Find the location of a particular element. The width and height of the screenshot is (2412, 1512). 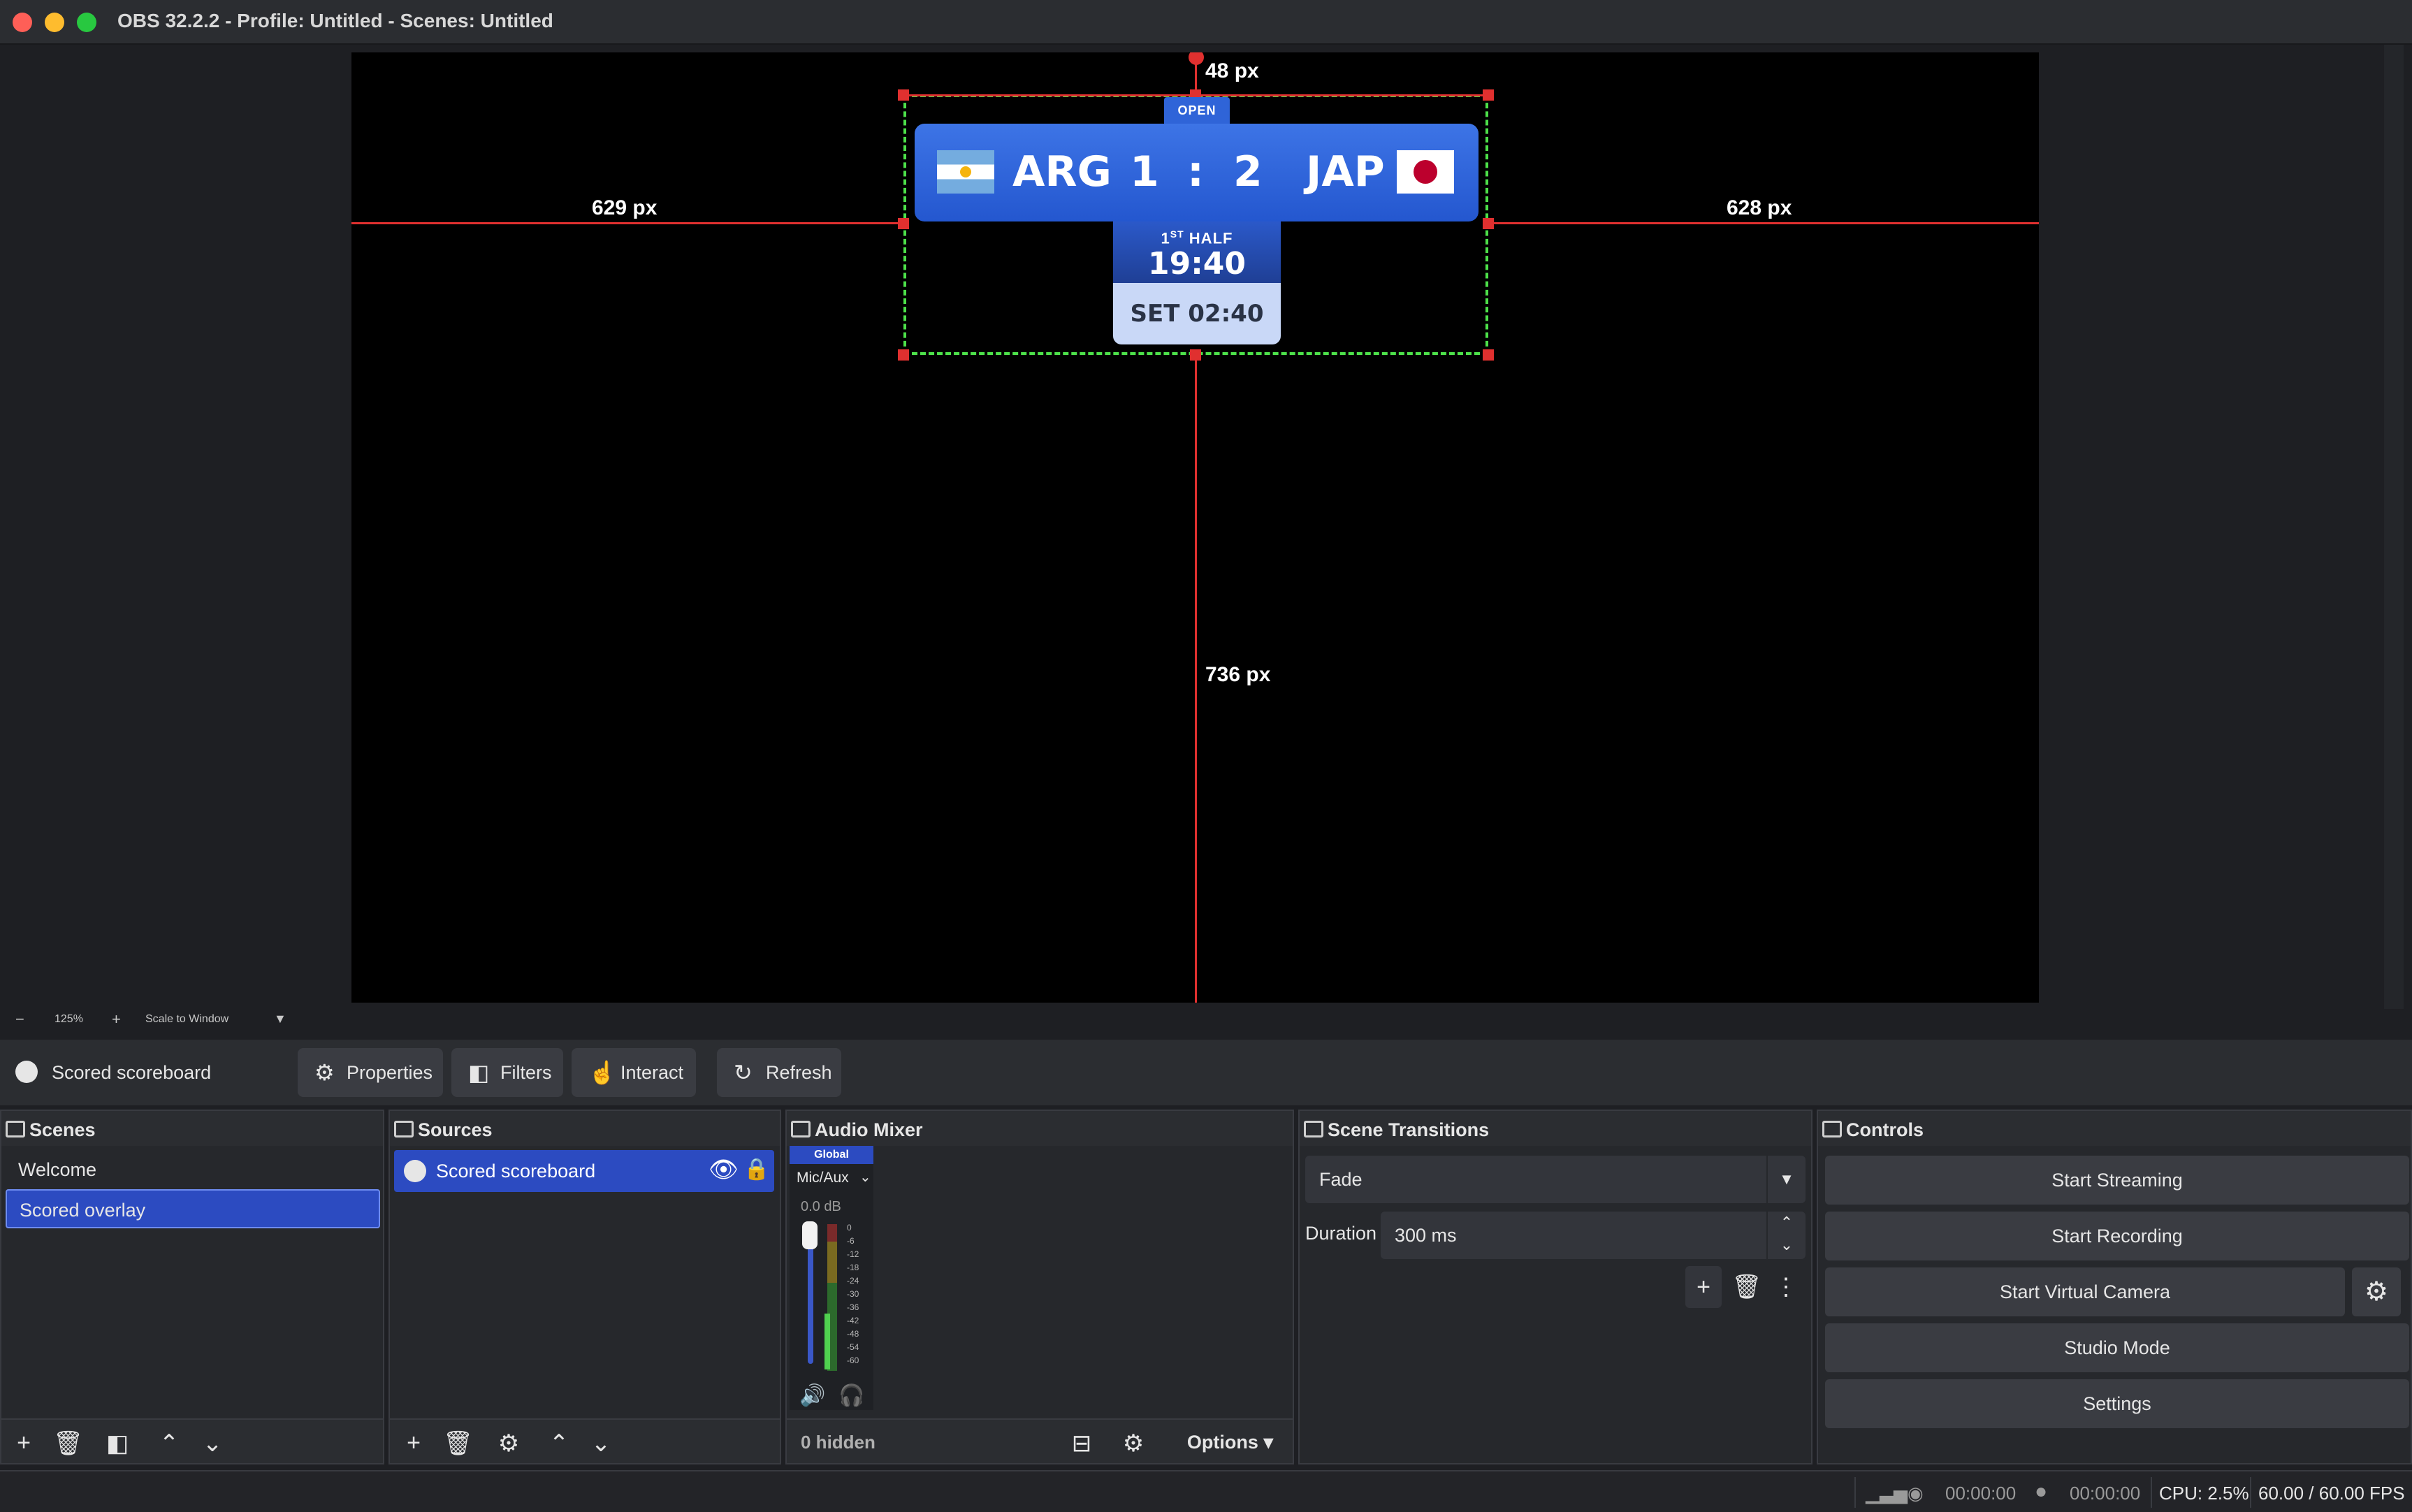

scoreboard-panel: ARG 1 : 2 JAP is located at coordinates (1197, 172).